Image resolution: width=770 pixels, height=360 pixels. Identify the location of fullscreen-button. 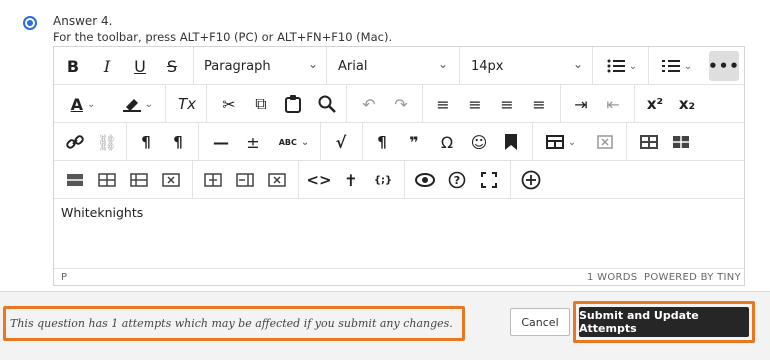
(489, 180).